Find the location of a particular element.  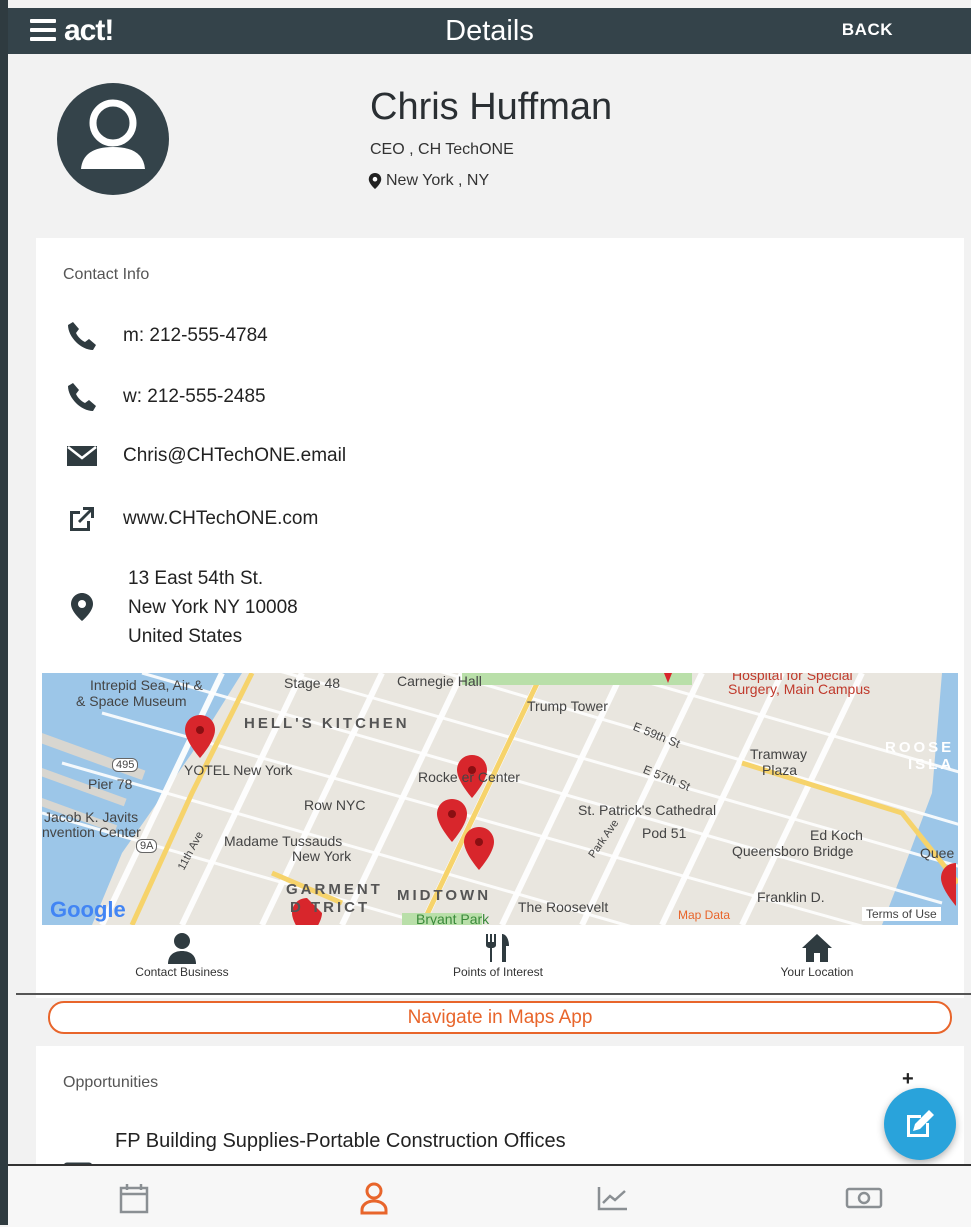

map-label: Intrepid Sea, Air & is located at coordinates (146, 685).